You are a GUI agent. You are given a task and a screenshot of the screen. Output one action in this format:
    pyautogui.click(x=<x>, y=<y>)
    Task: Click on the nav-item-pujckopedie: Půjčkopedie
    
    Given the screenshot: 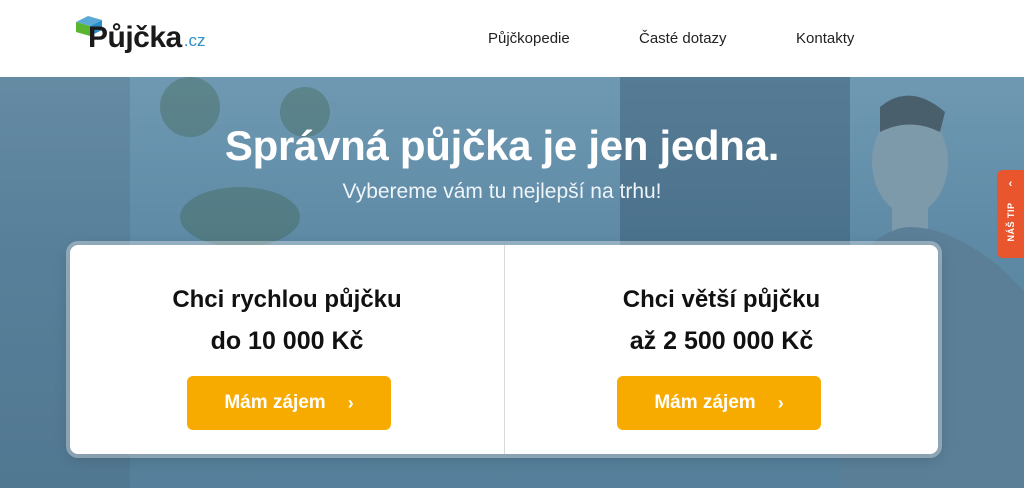 What is the action you would take?
    pyautogui.click(x=529, y=38)
    